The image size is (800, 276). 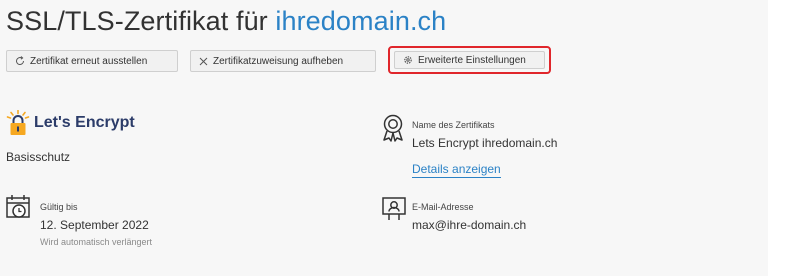 What do you see at coordinates (408, 60) in the screenshot?
I see `gear-icon` at bounding box center [408, 60].